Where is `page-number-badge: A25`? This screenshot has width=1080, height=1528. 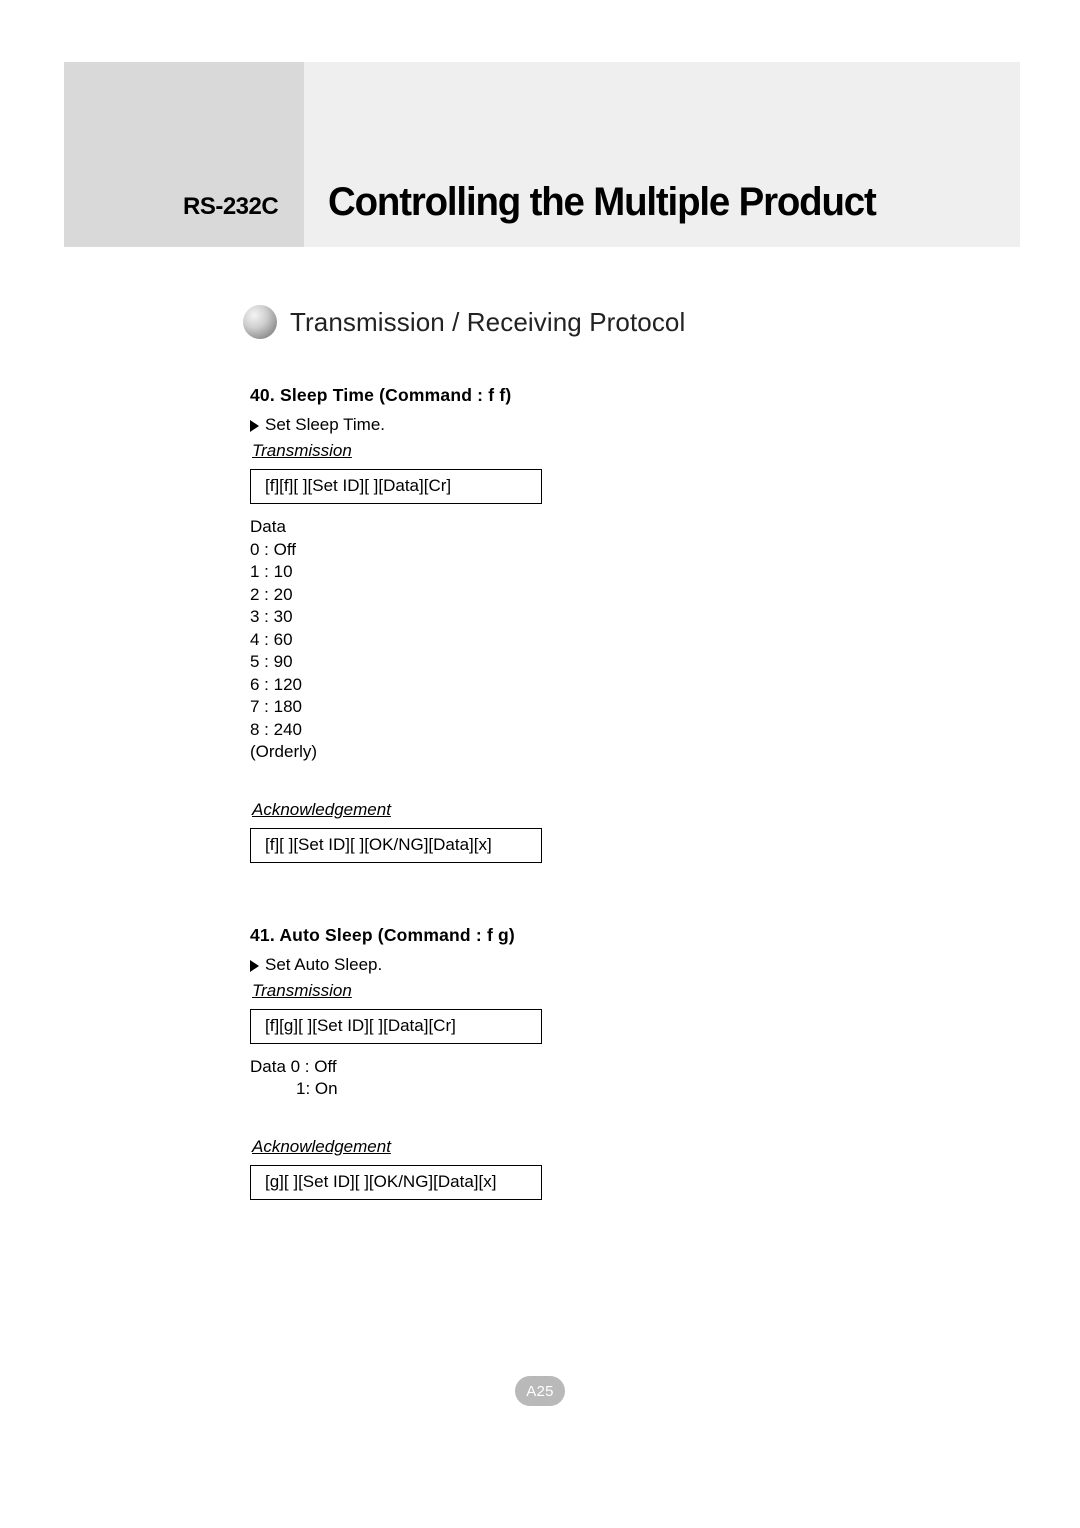
page-number-badge: A25 is located at coordinates (540, 1391).